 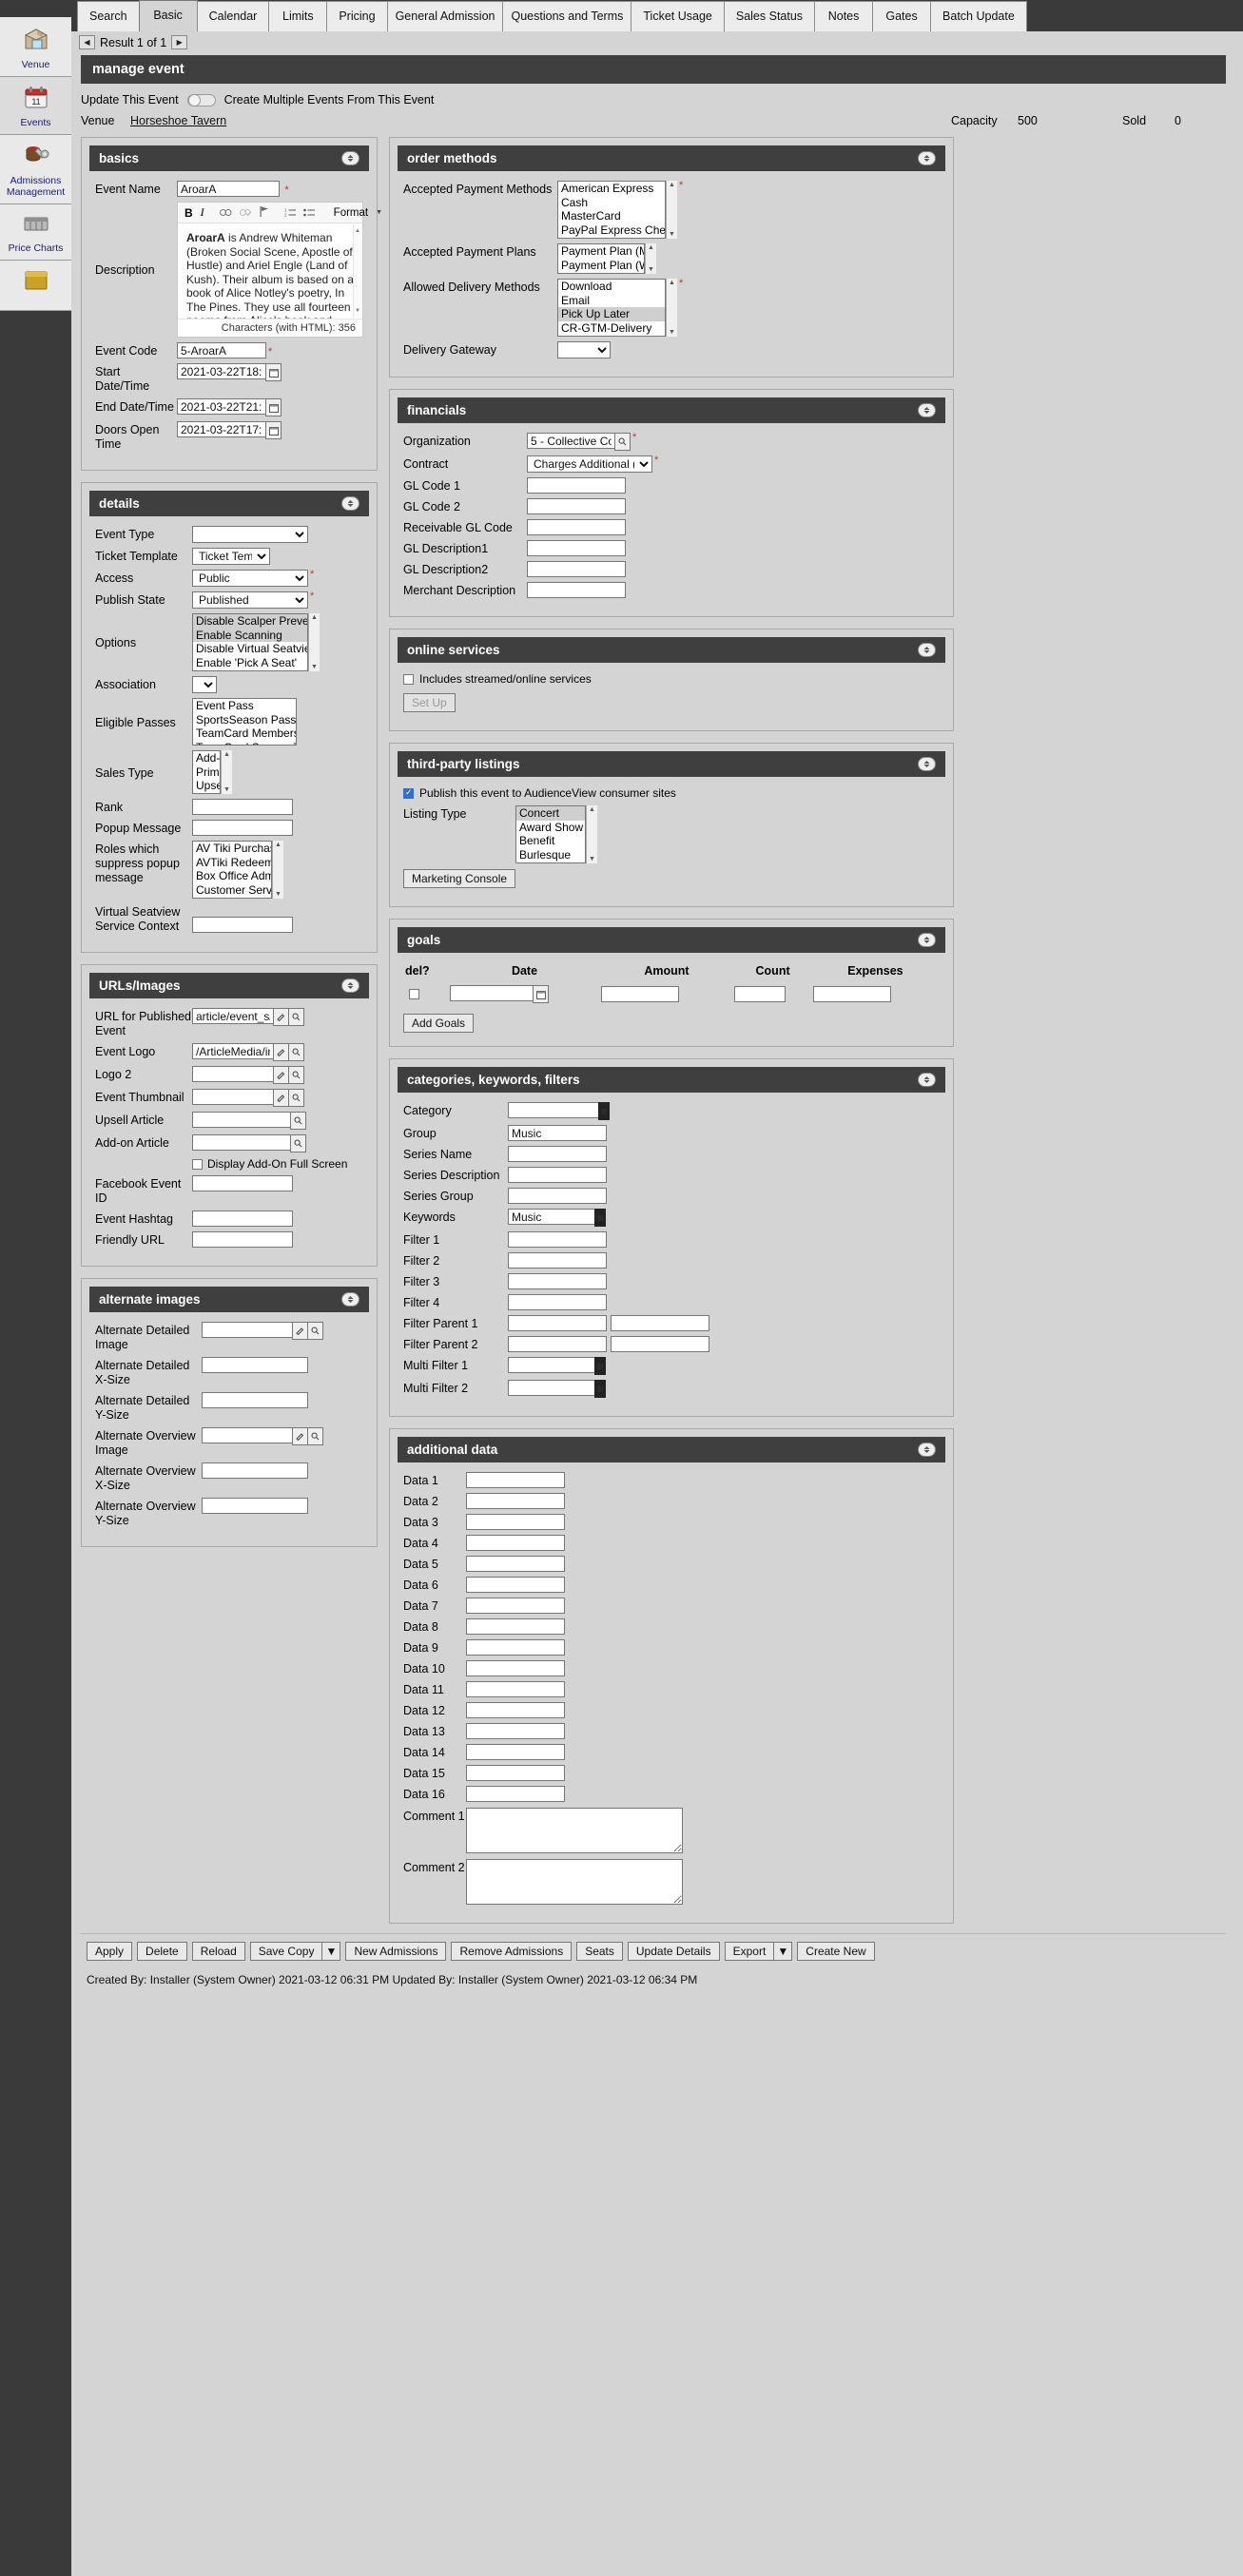 What do you see at coordinates (550, 828) in the screenshot?
I see `list-item: Award Show` at bounding box center [550, 828].